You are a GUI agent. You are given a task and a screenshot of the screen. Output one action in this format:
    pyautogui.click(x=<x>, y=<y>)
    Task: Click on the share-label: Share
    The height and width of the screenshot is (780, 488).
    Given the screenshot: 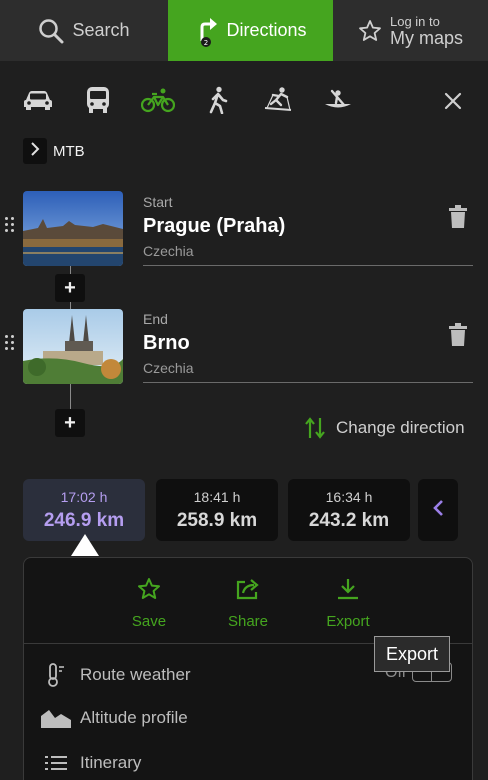 What is the action you would take?
    pyautogui.click(x=248, y=621)
    